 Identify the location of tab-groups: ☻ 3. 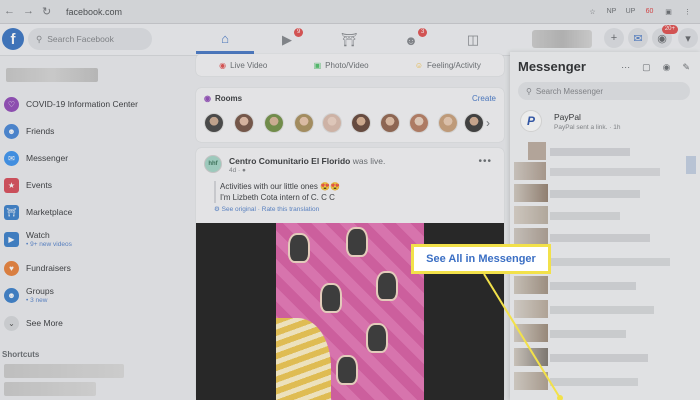
(411, 40).